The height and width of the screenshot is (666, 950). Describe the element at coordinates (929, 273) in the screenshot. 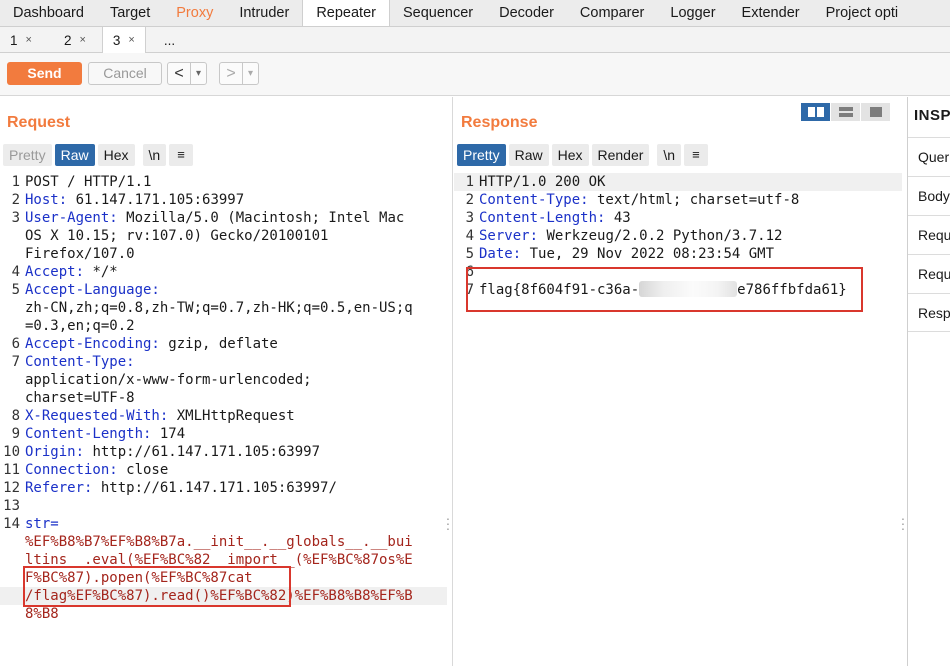

I see `inspector-request-headers: Requ` at that location.